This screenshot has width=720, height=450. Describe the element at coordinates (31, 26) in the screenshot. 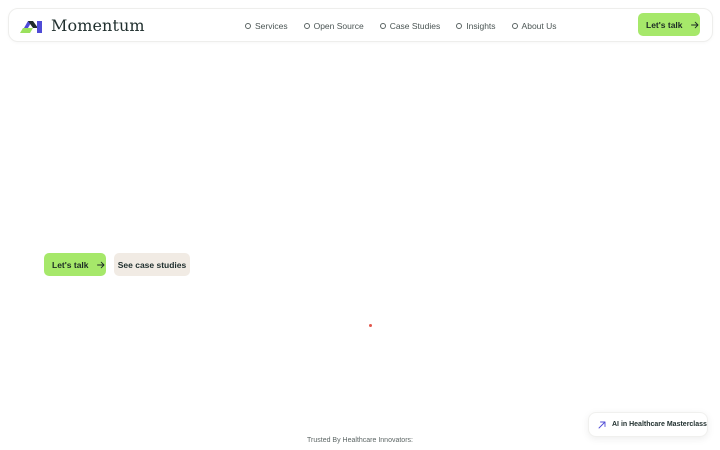

I see `momentum-logo-icon` at that location.